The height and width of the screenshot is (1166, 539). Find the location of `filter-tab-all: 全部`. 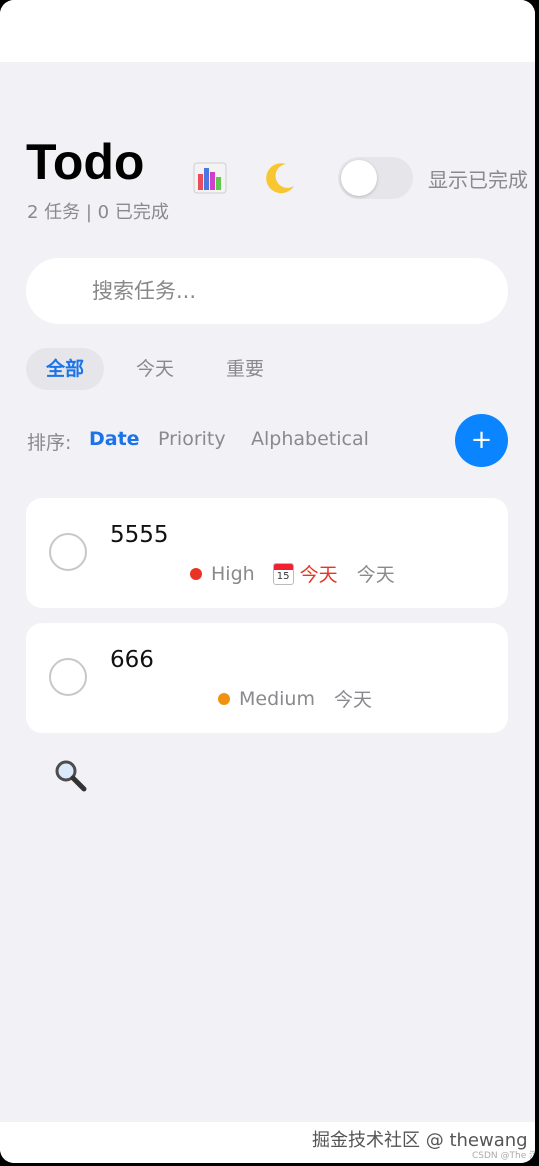

filter-tab-all: 全部 is located at coordinates (65, 369).